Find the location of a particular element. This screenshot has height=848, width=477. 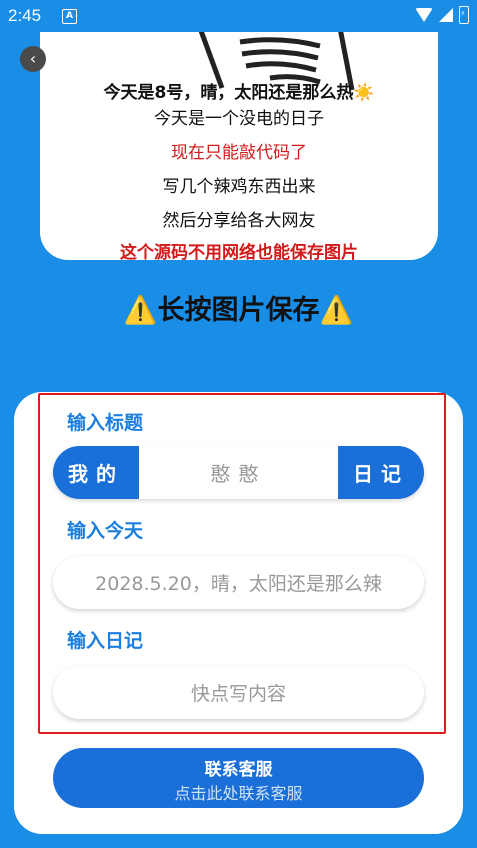

back-button: ‹ is located at coordinates (33, 59).